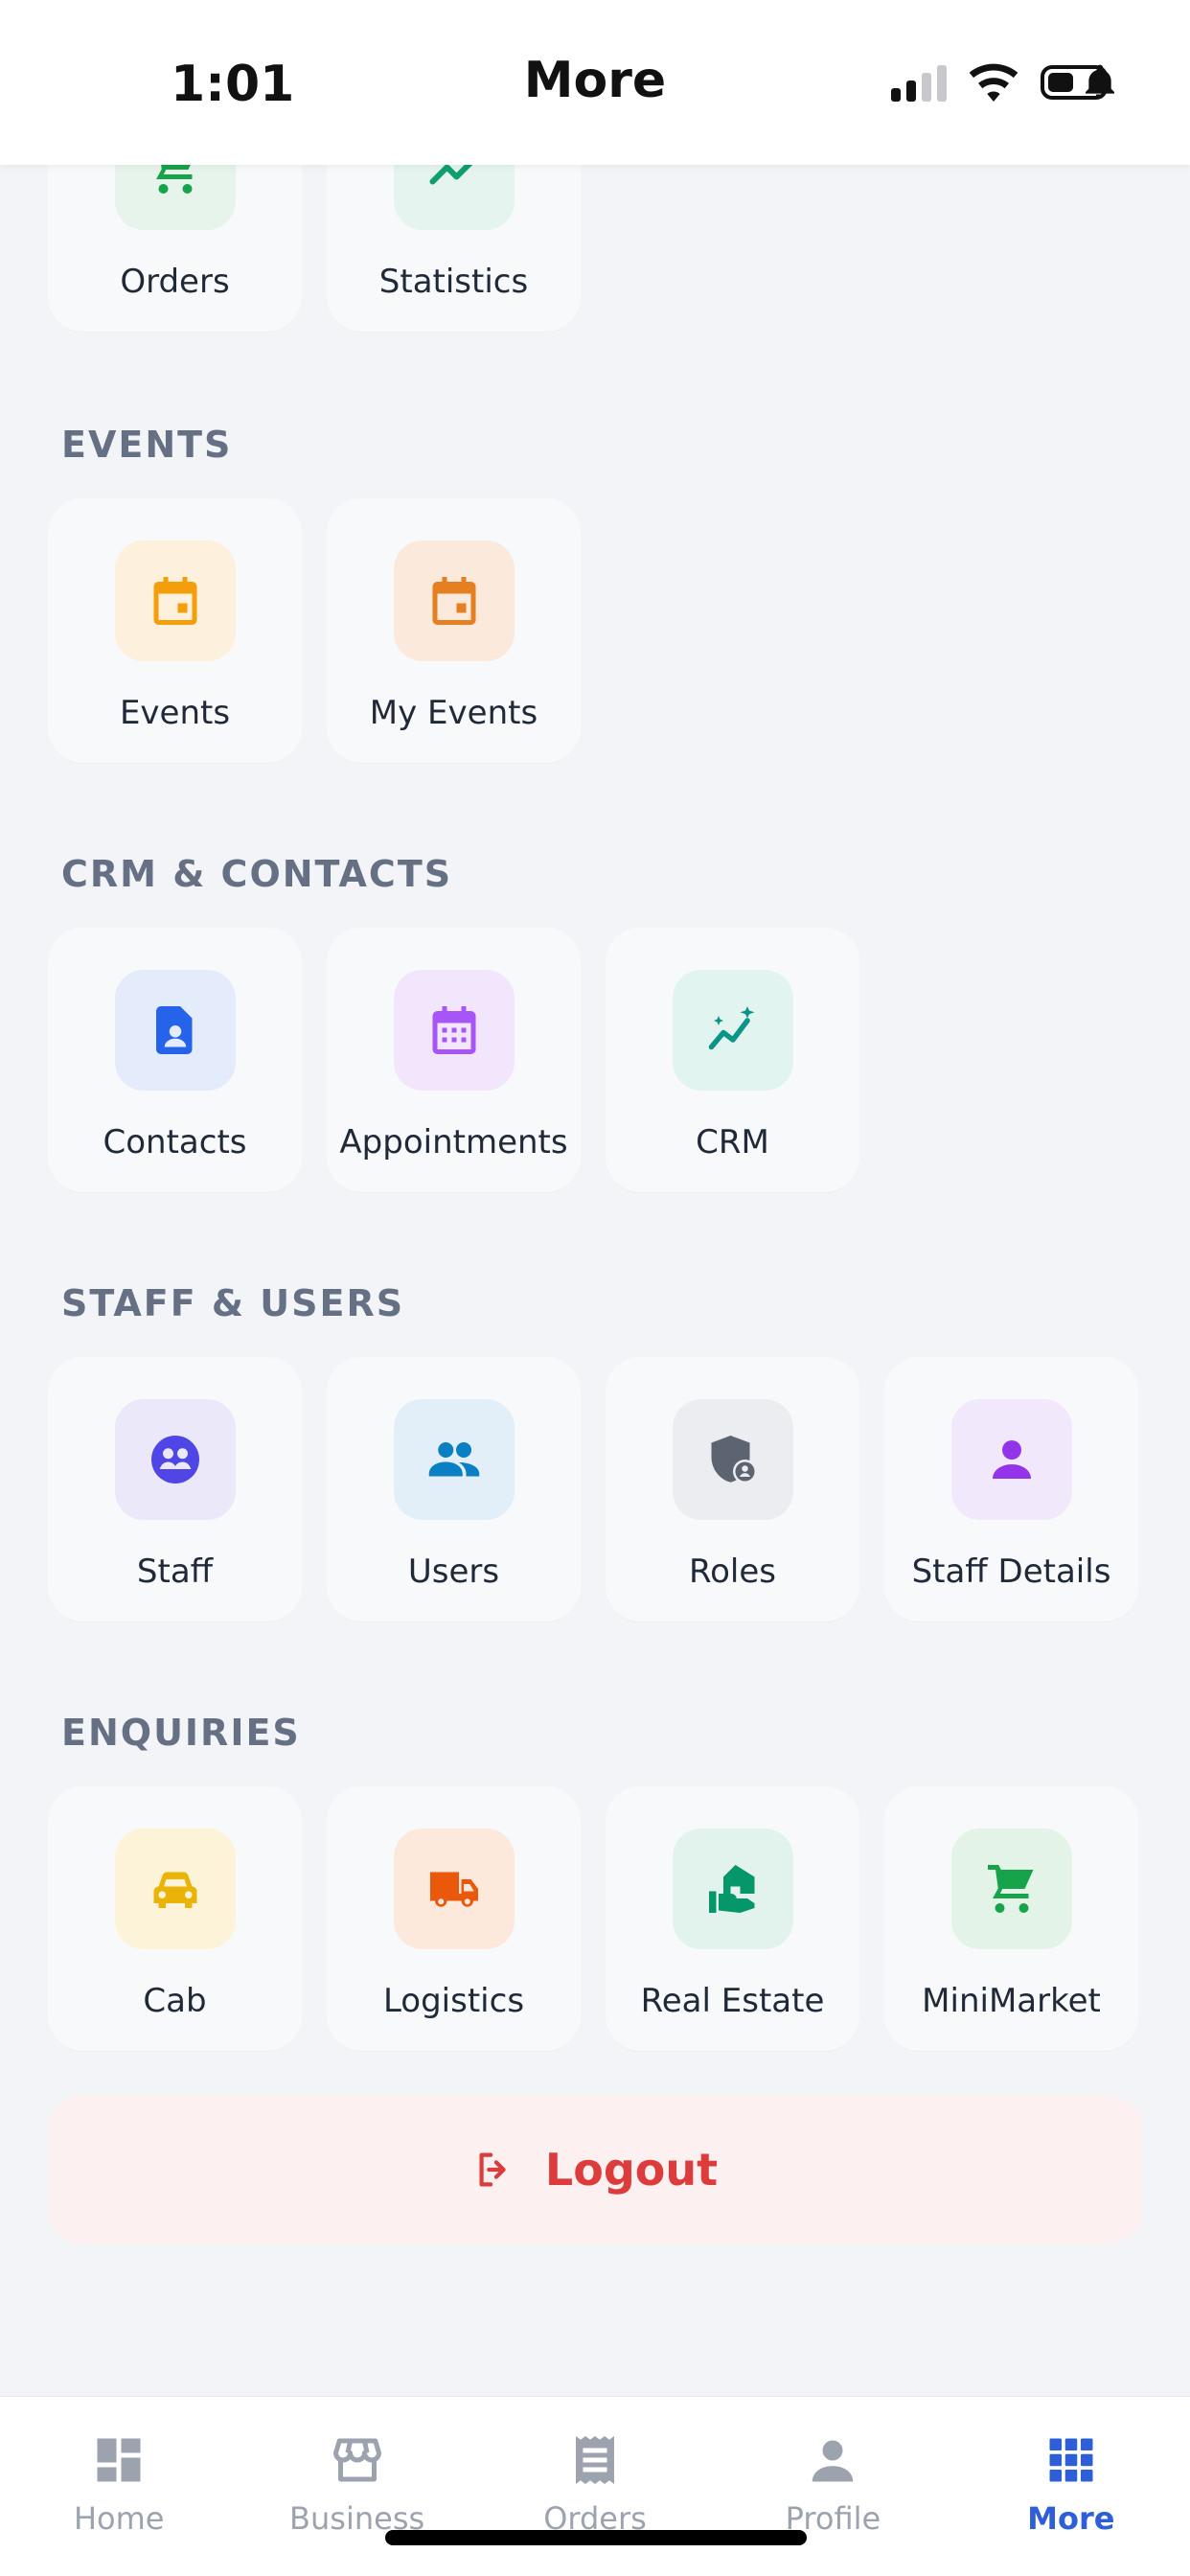  What do you see at coordinates (453, 2001) in the screenshot?
I see `tile-label: Logistics` at bounding box center [453, 2001].